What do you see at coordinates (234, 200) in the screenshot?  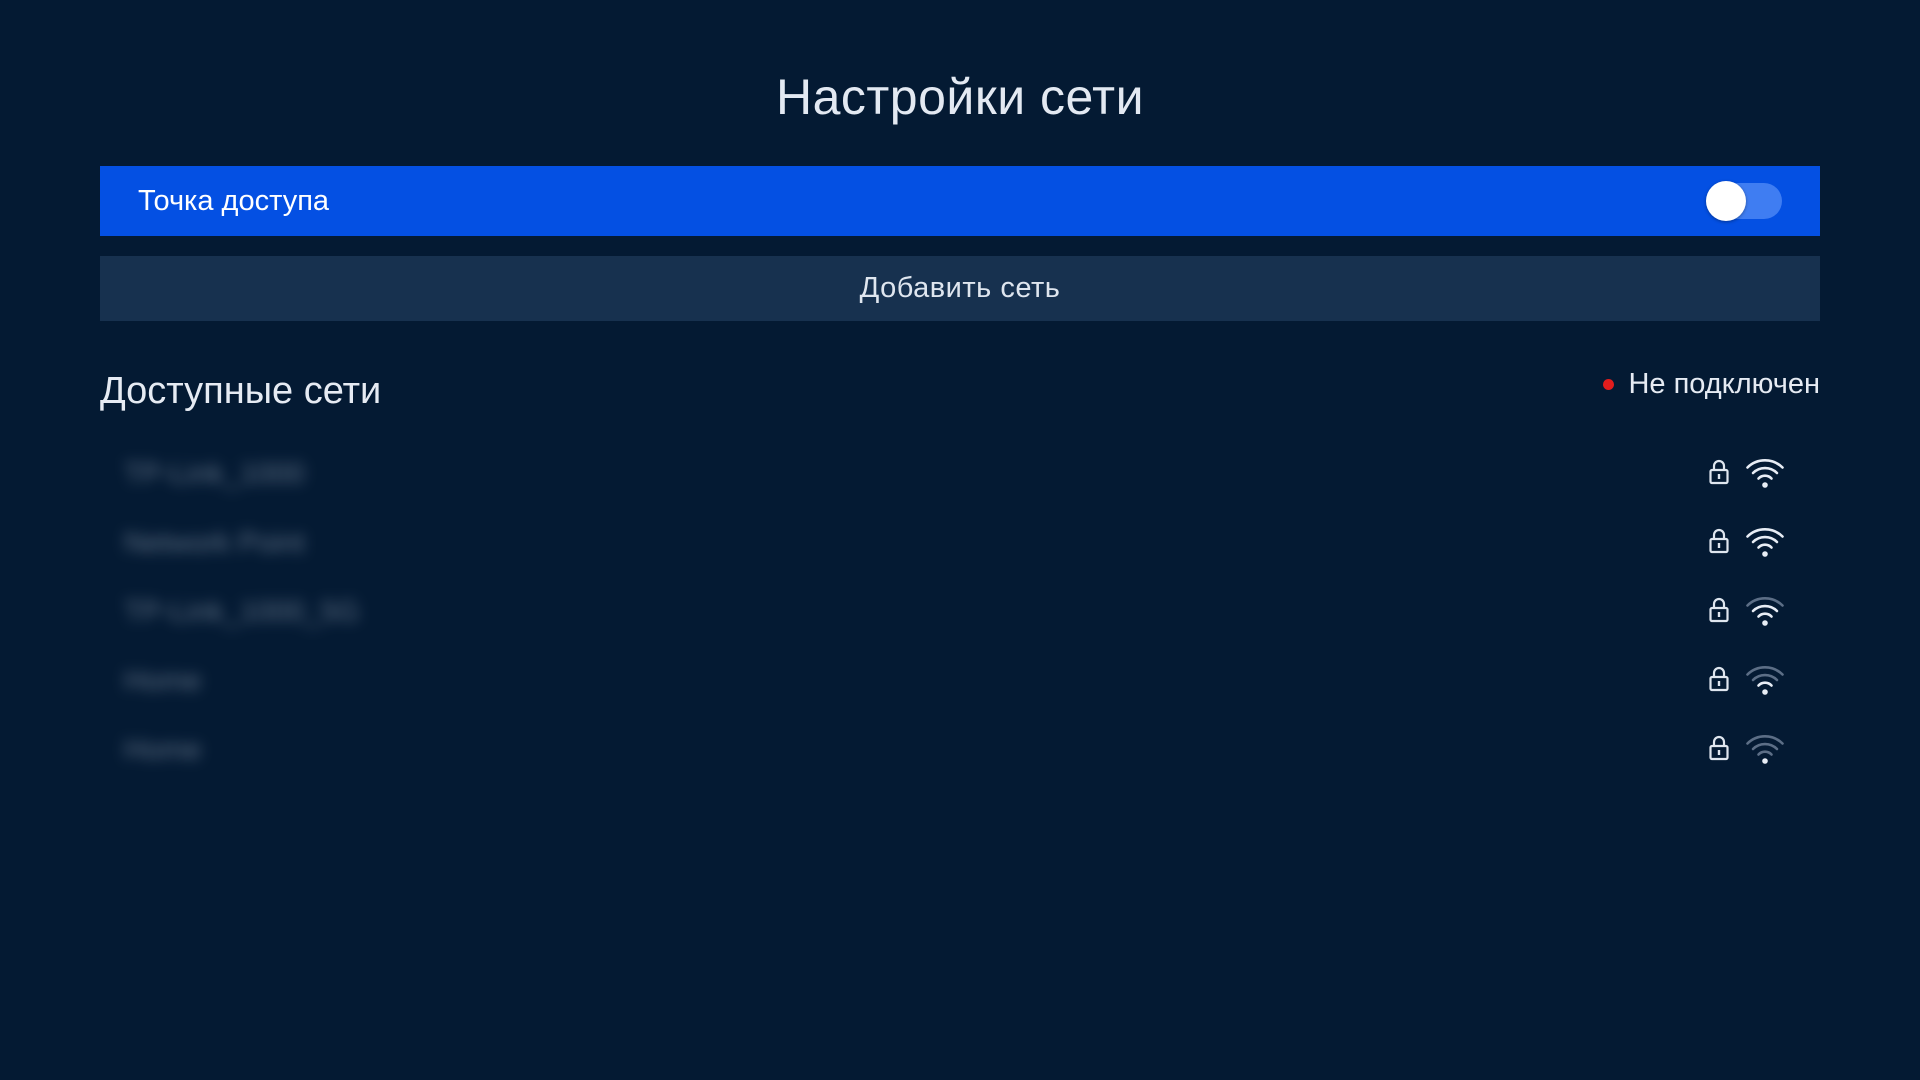 I see `hotspot-label: Точка доступа` at bounding box center [234, 200].